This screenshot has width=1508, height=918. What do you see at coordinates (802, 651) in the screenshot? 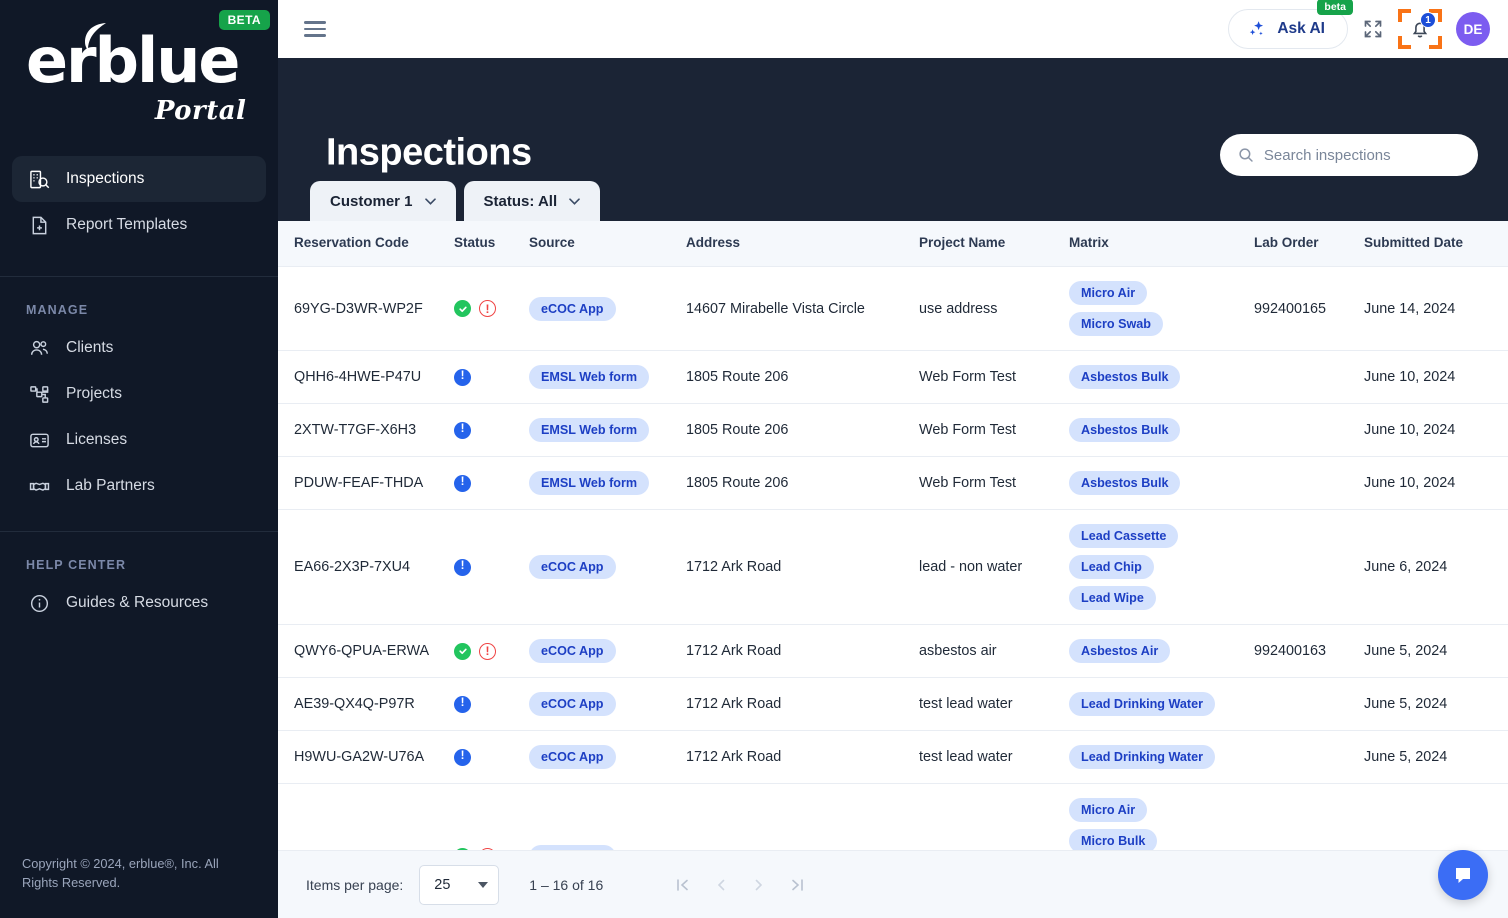
I see `cell-address: 1712 Ark Road` at bounding box center [802, 651].